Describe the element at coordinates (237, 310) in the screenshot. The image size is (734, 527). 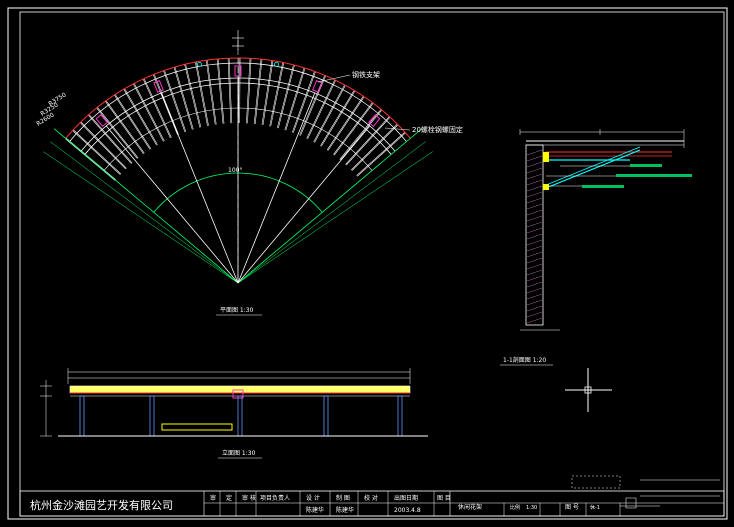
I see `plan-caption: 平面图 1:30` at that location.